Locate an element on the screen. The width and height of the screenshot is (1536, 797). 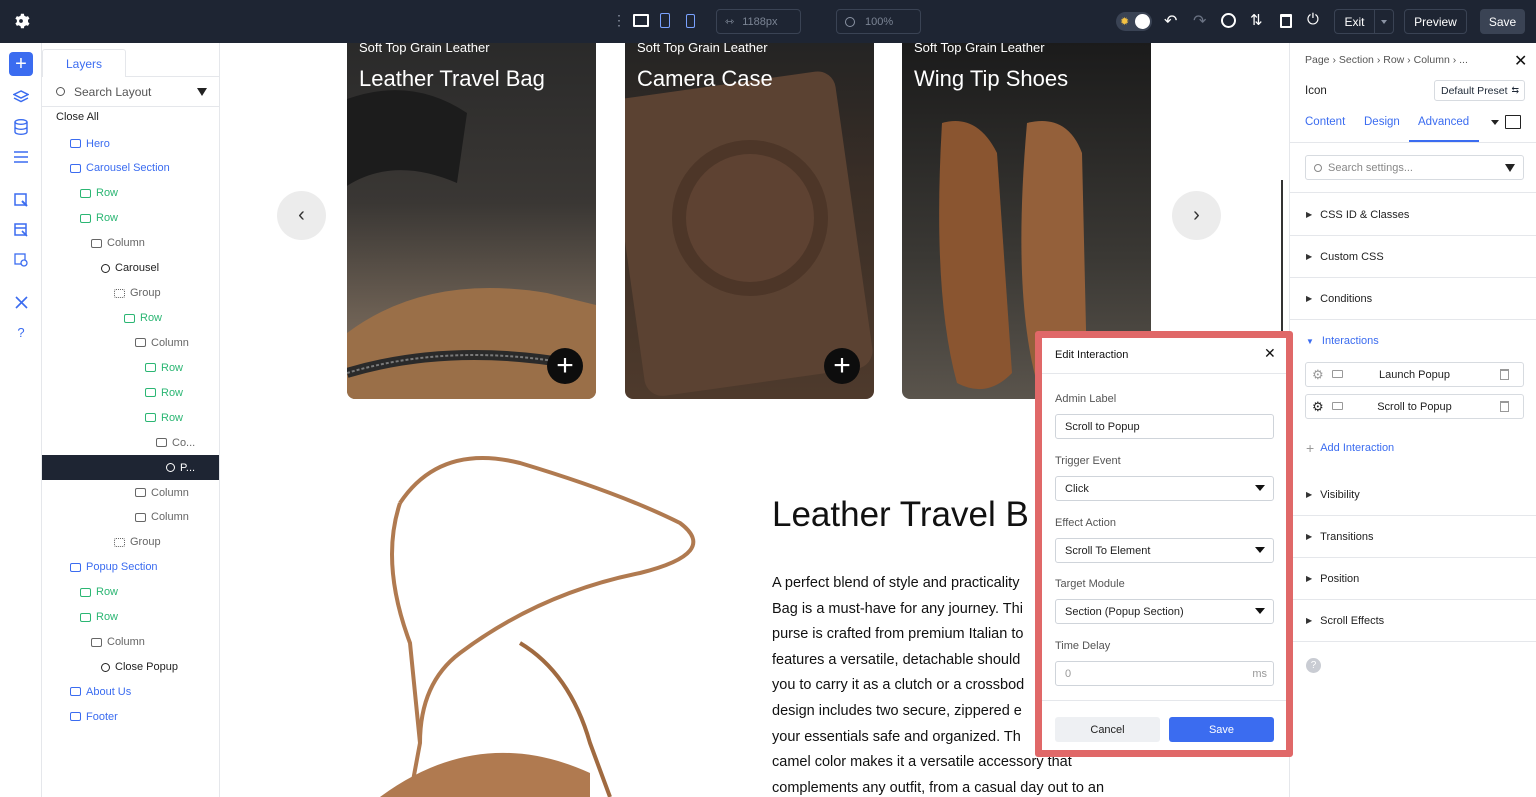
tab-content: Content is located at coordinates (1325, 122).